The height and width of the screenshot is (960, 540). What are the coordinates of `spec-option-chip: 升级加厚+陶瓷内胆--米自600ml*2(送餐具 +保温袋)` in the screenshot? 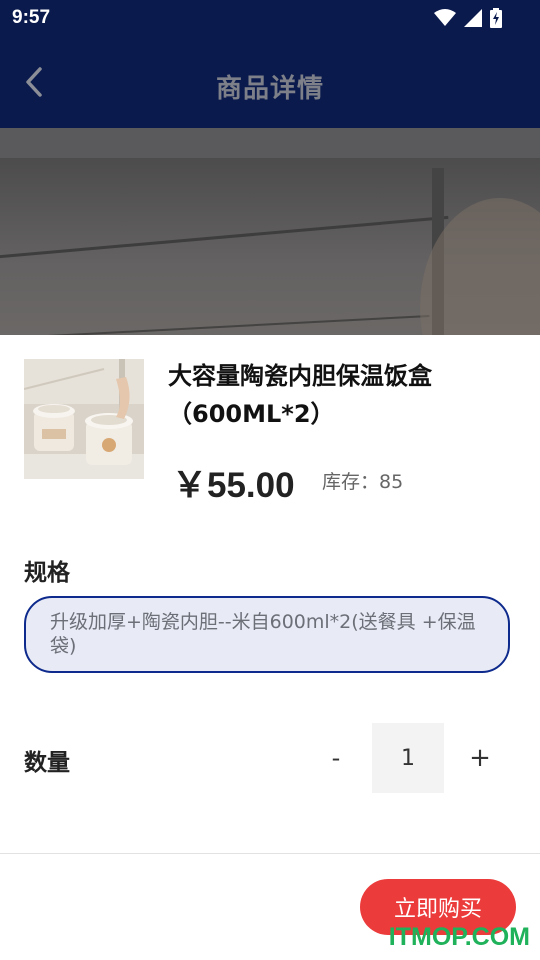 It's located at (267, 634).